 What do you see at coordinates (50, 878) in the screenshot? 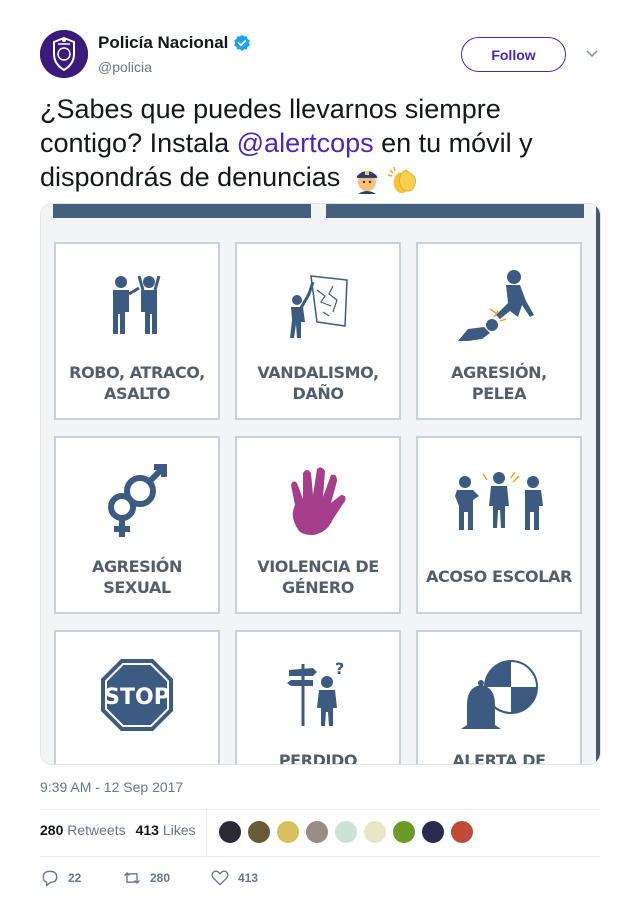
I see `reply-icon` at bounding box center [50, 878].